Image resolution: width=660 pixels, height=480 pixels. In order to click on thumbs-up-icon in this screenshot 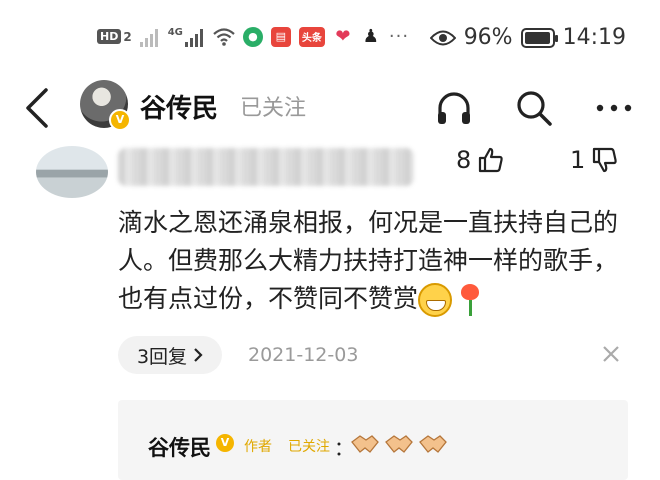, I will do `click(491, 160)`.